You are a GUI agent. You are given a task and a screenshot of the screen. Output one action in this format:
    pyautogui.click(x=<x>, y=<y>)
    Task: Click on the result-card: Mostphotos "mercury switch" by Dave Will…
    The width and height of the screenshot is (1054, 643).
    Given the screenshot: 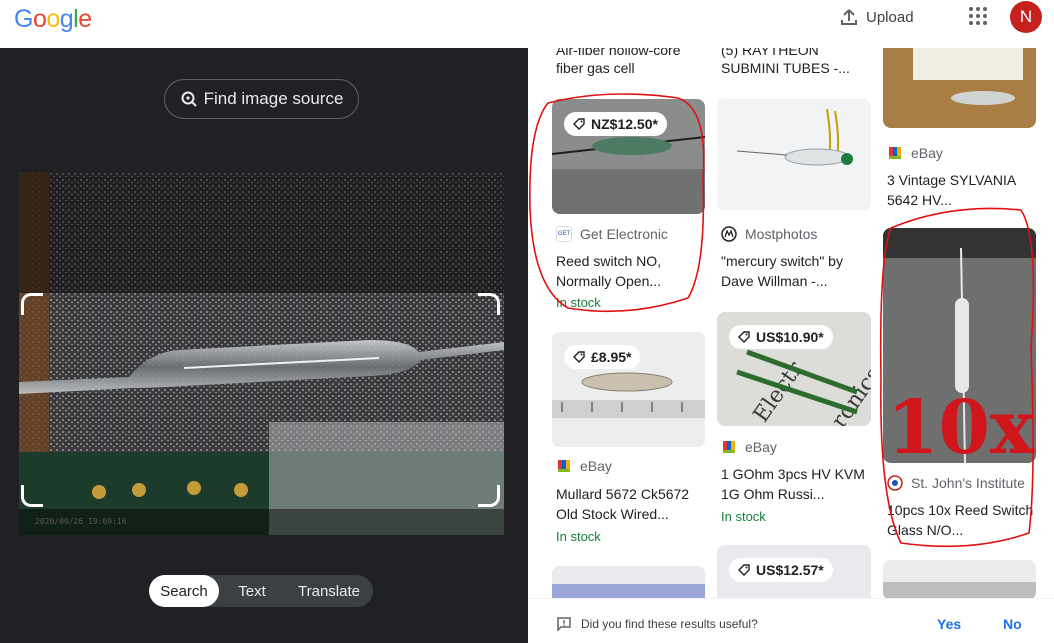 What is the action you would take?
    pyautogui.click(x=794, y=196)
    